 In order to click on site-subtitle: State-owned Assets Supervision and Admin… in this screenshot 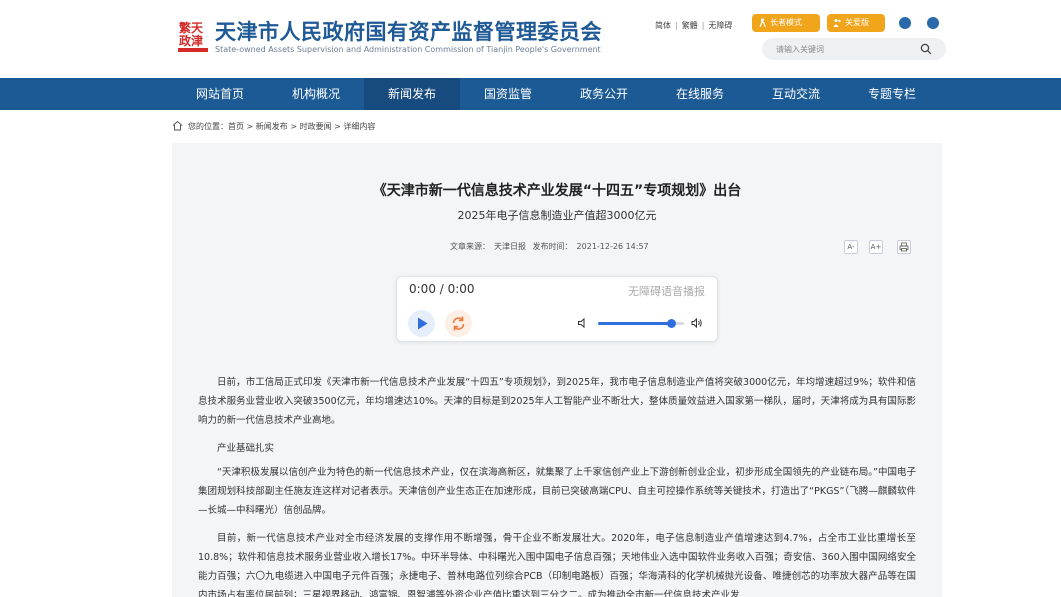, I will do `click(408, 49)`.